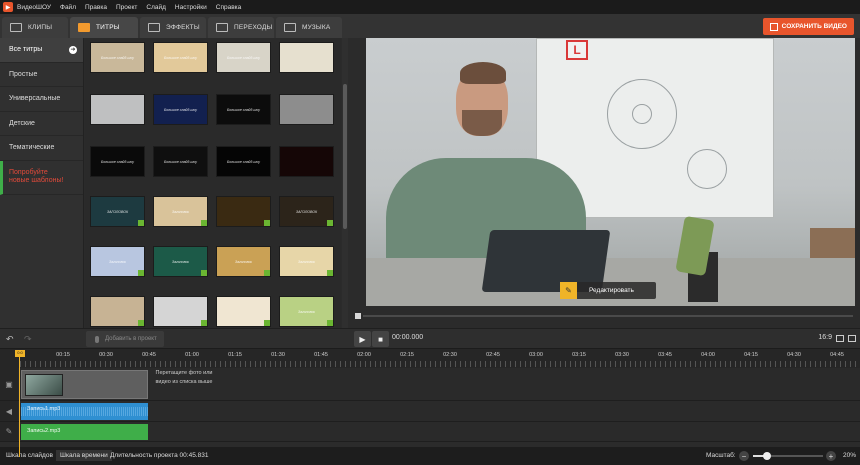 Image resolution: width=860 pixels, height=465 pixels. What do you see at coordinates (192, 355) in the screenshot?
I see `ruler-label: 01:00` at bounding box center [192, 355].